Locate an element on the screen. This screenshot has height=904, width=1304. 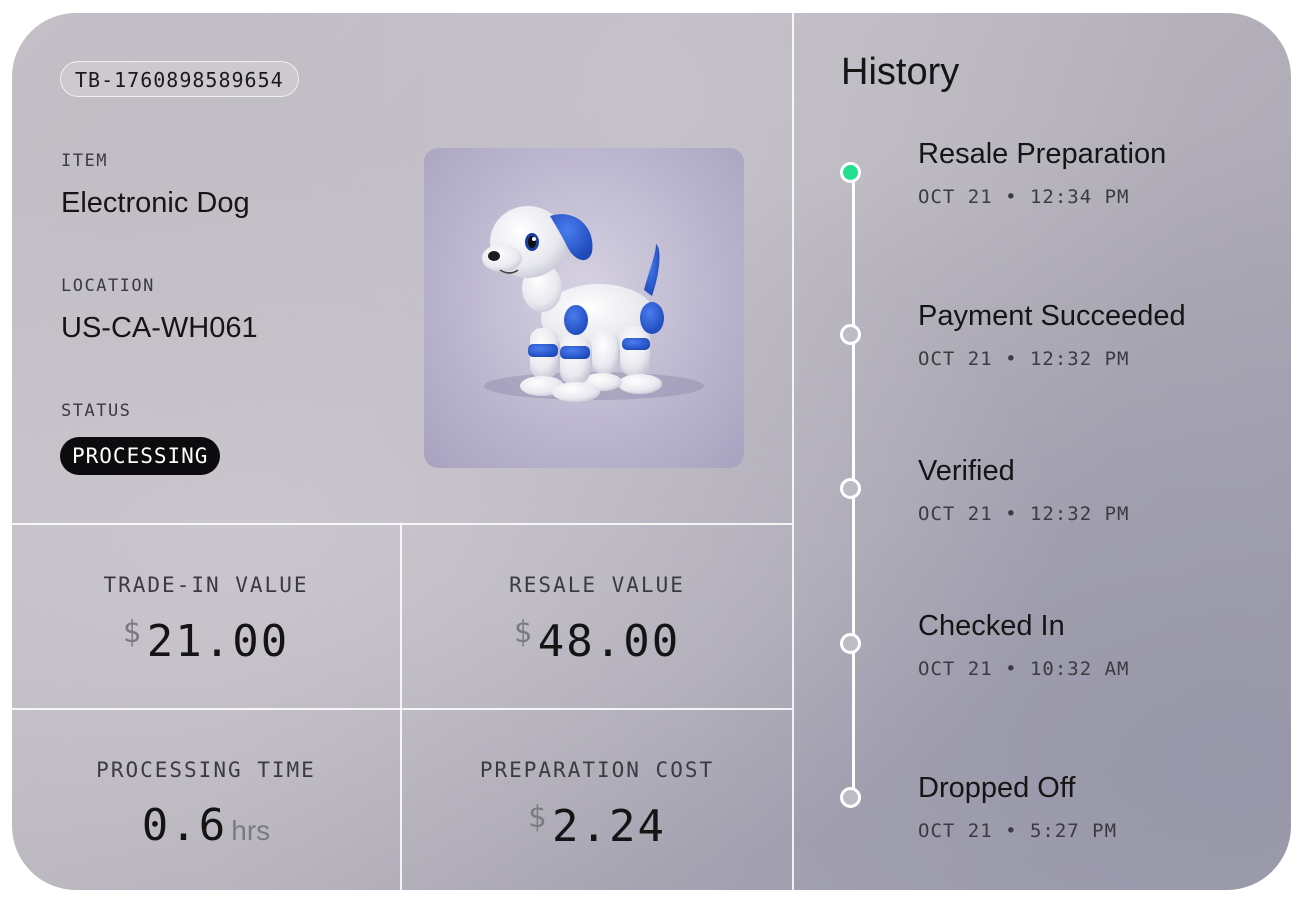
location-label: LOCATION is located at coordinates (108, 286).